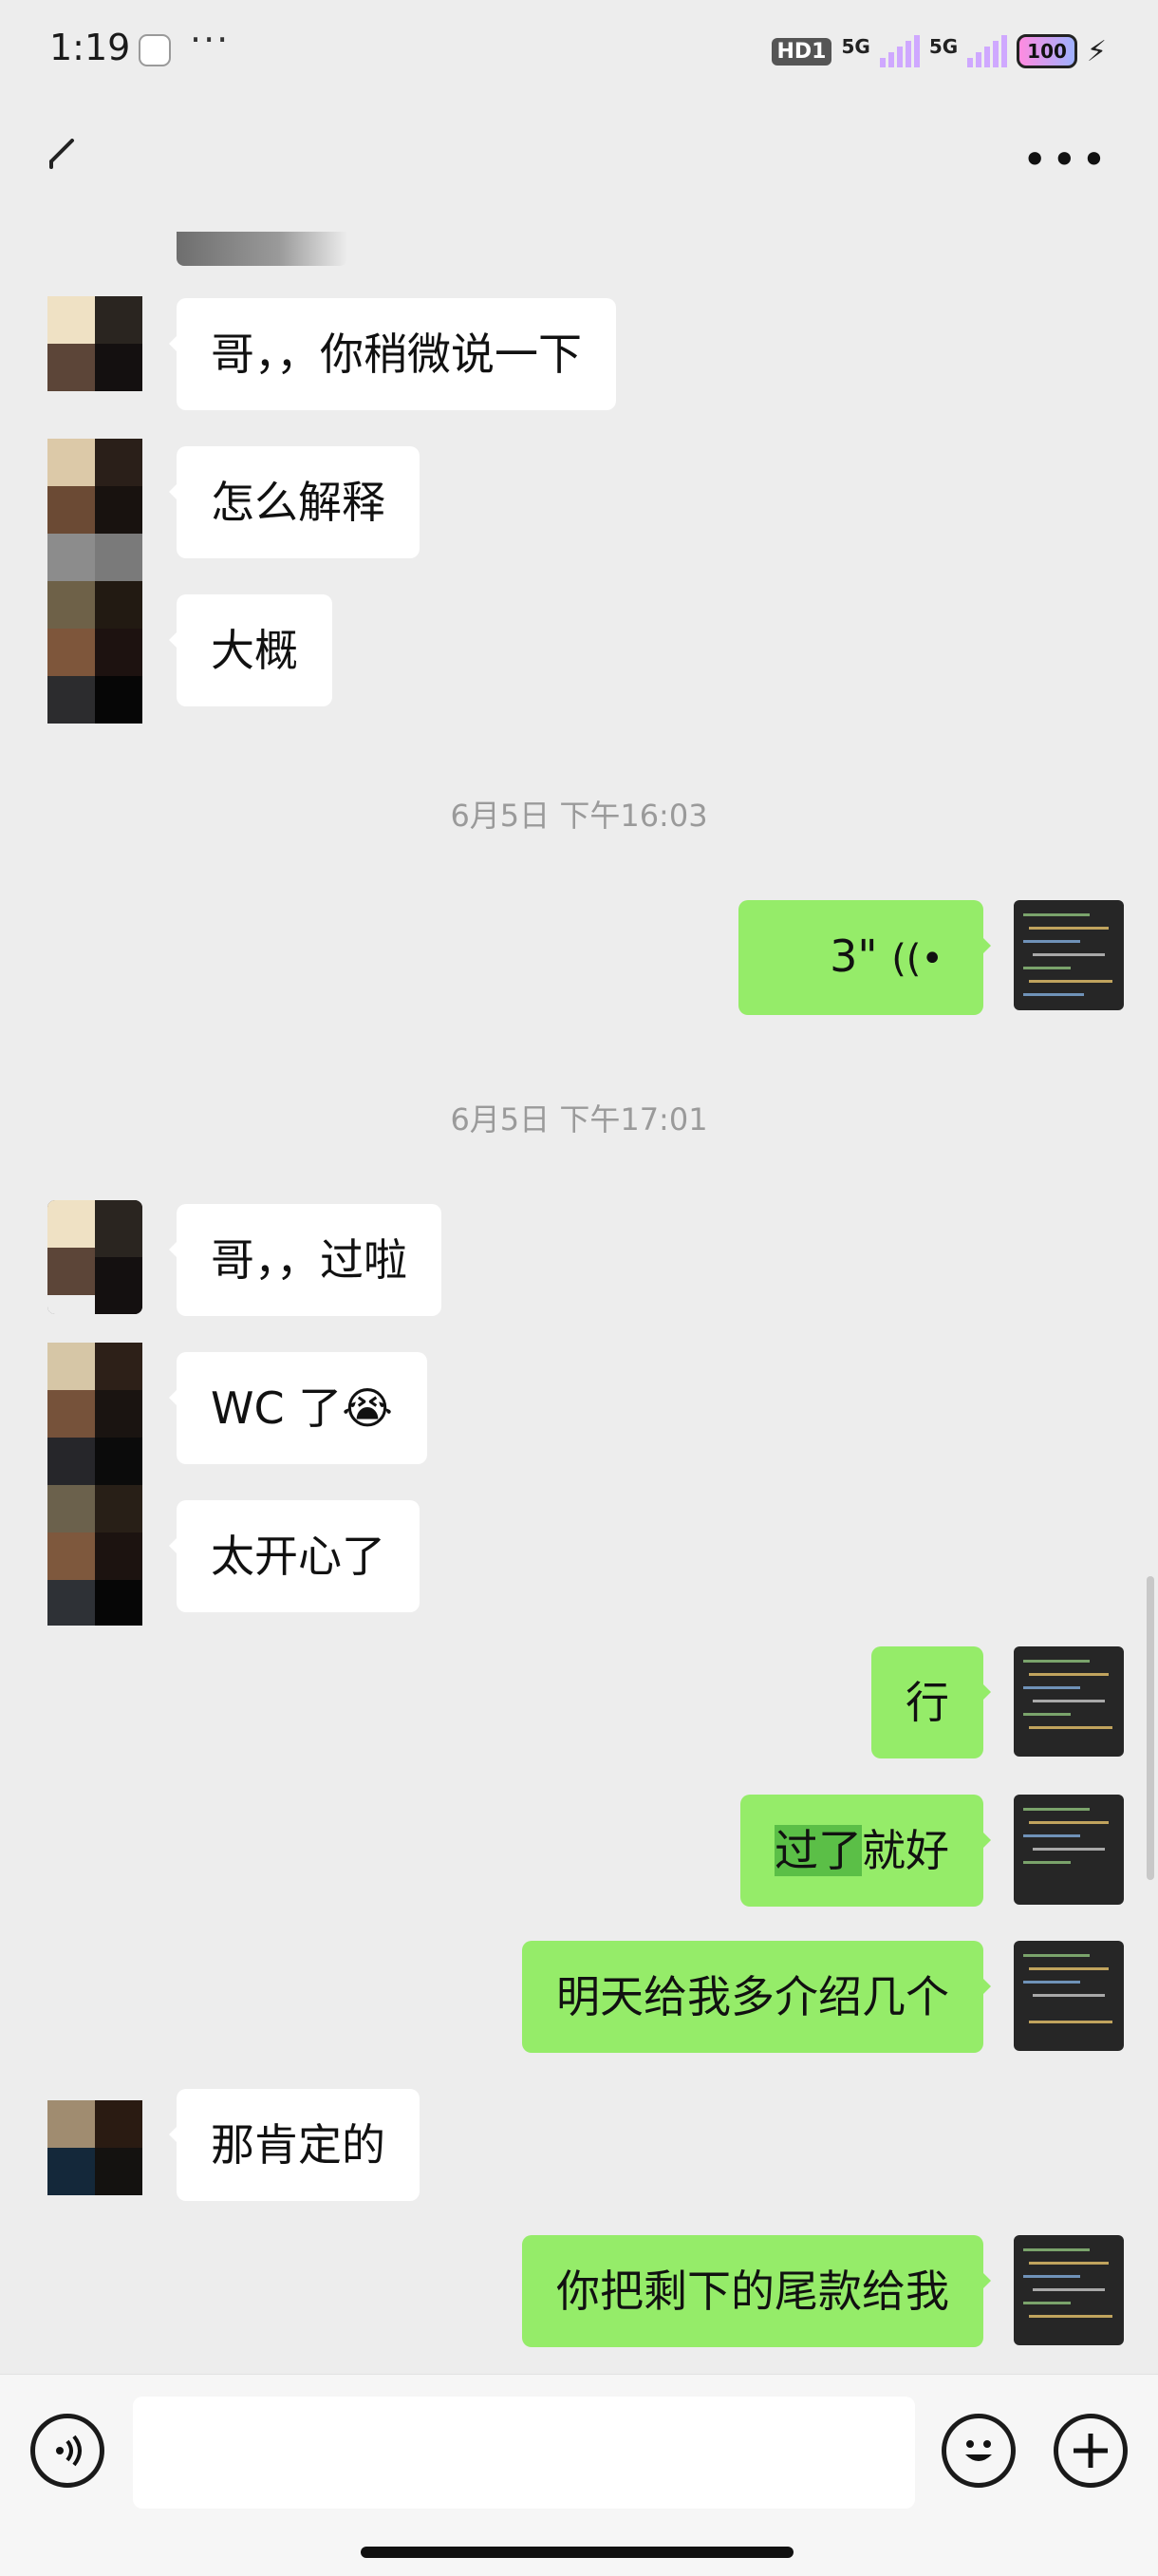 The image size is (1158, 2576). What do you see at coordinates (577, 2552) in the screenshot?
I see `home-indicator` at bounding box center [577, 2552].